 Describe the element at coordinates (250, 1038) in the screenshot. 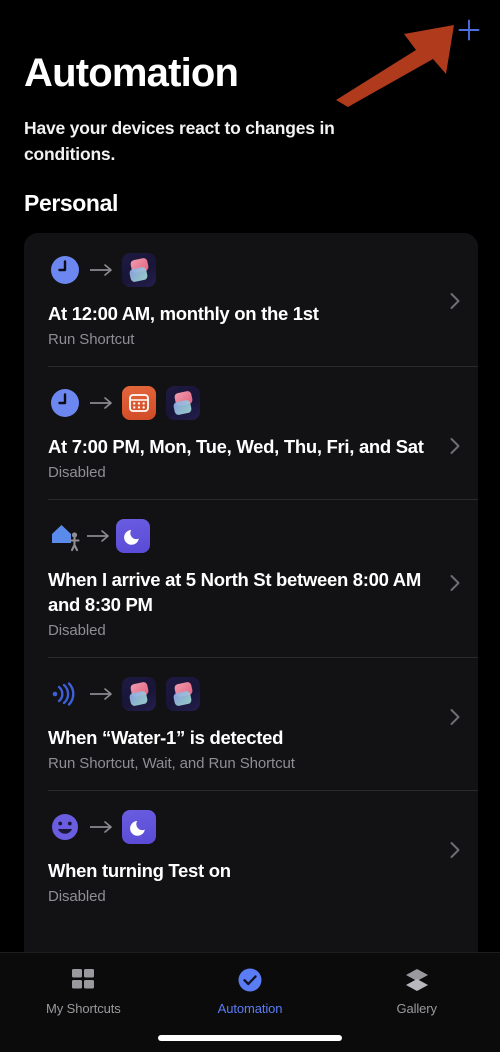

I see `home-indicator` at that location.